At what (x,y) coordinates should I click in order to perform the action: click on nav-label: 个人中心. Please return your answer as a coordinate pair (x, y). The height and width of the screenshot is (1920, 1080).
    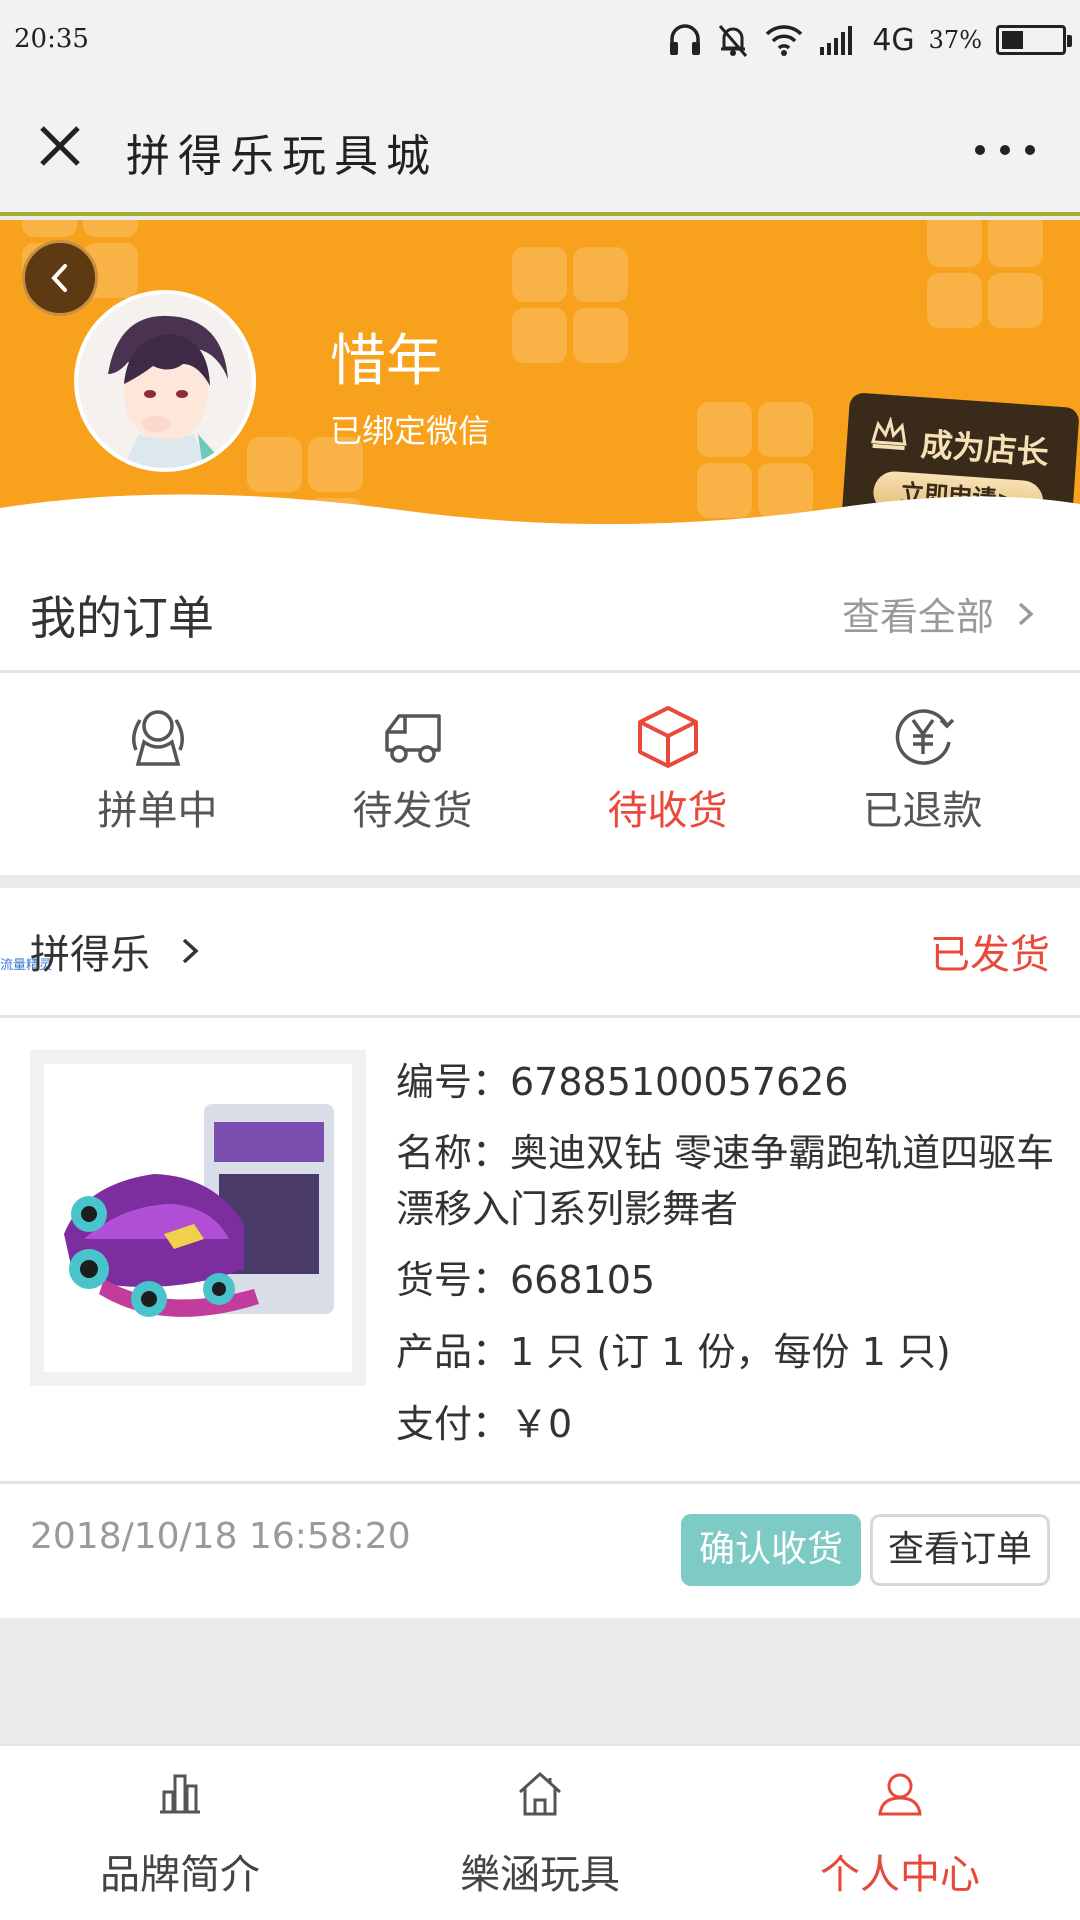
    Looking at the image, I should click on (900, 1875).